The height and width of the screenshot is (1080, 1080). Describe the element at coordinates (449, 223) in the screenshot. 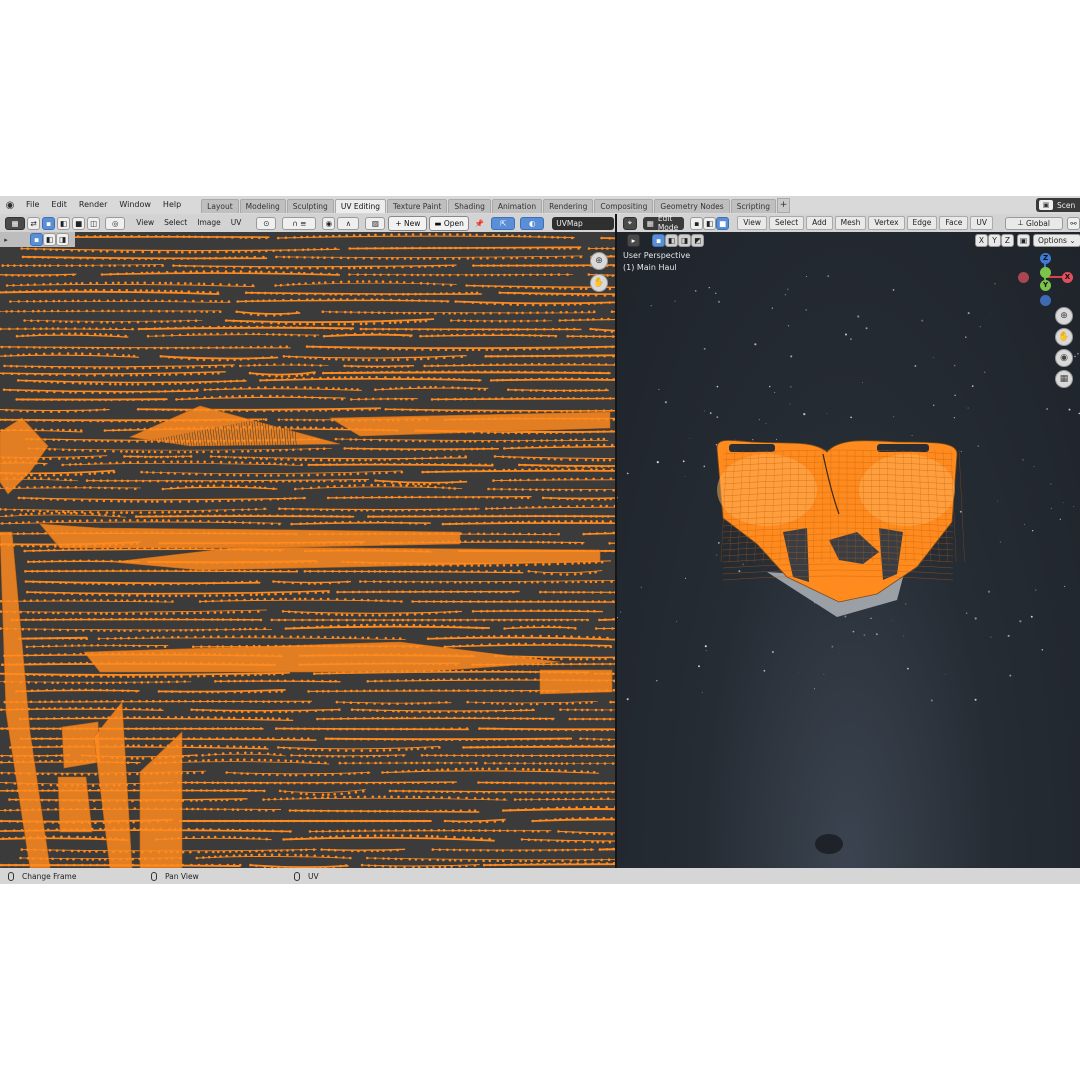

I see `open-image-button: ▬ Open` at that location.